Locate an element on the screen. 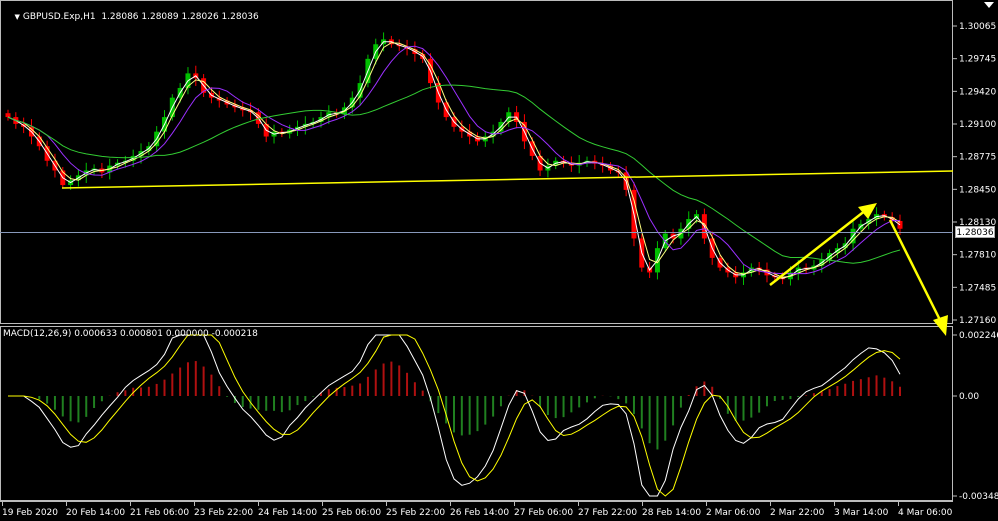 The image size is (998, 521). time-tick-label: 23 Feb 22:00 is located at coordinates (223, 513).